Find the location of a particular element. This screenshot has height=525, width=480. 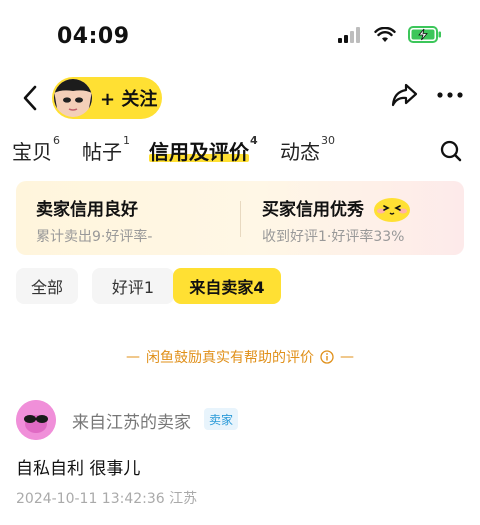

search-icon is located at coordinates (451, 151).